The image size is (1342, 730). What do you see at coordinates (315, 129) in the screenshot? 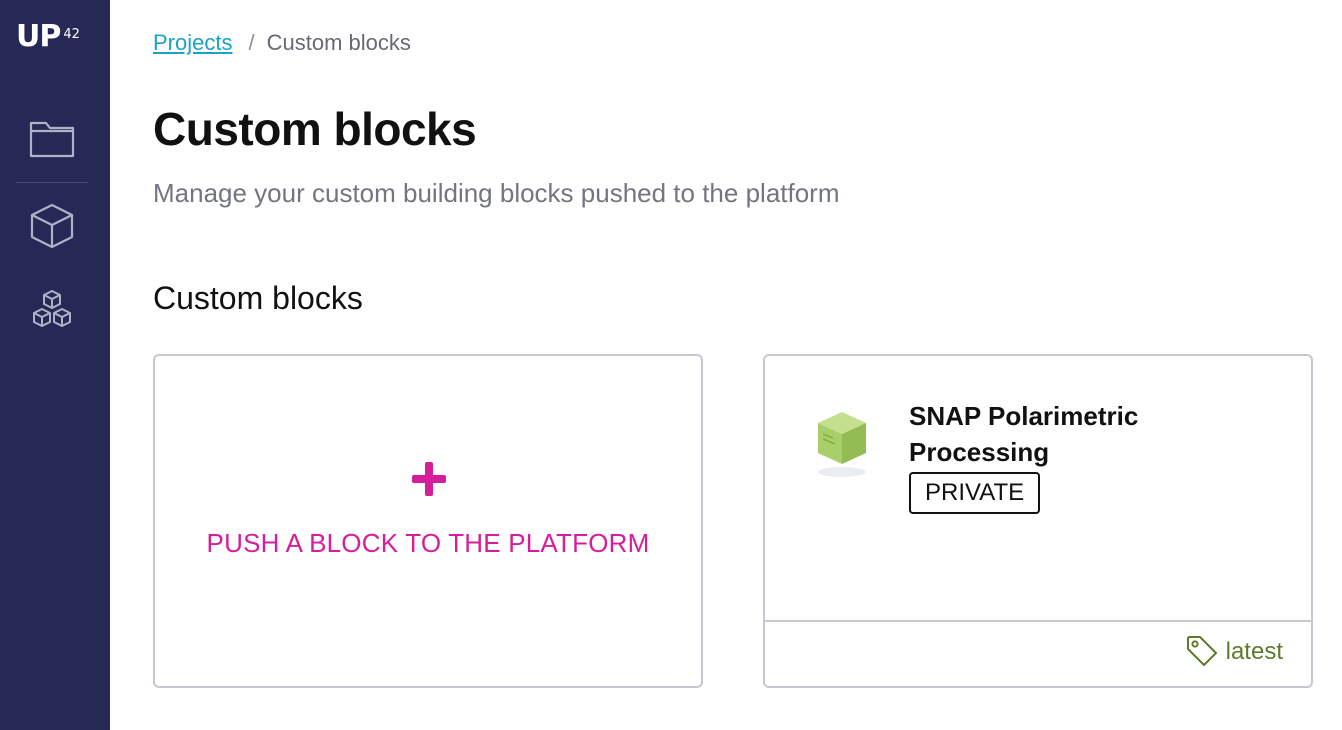
I see `page-title: Custom blocks` at bounding box center [315, 129].